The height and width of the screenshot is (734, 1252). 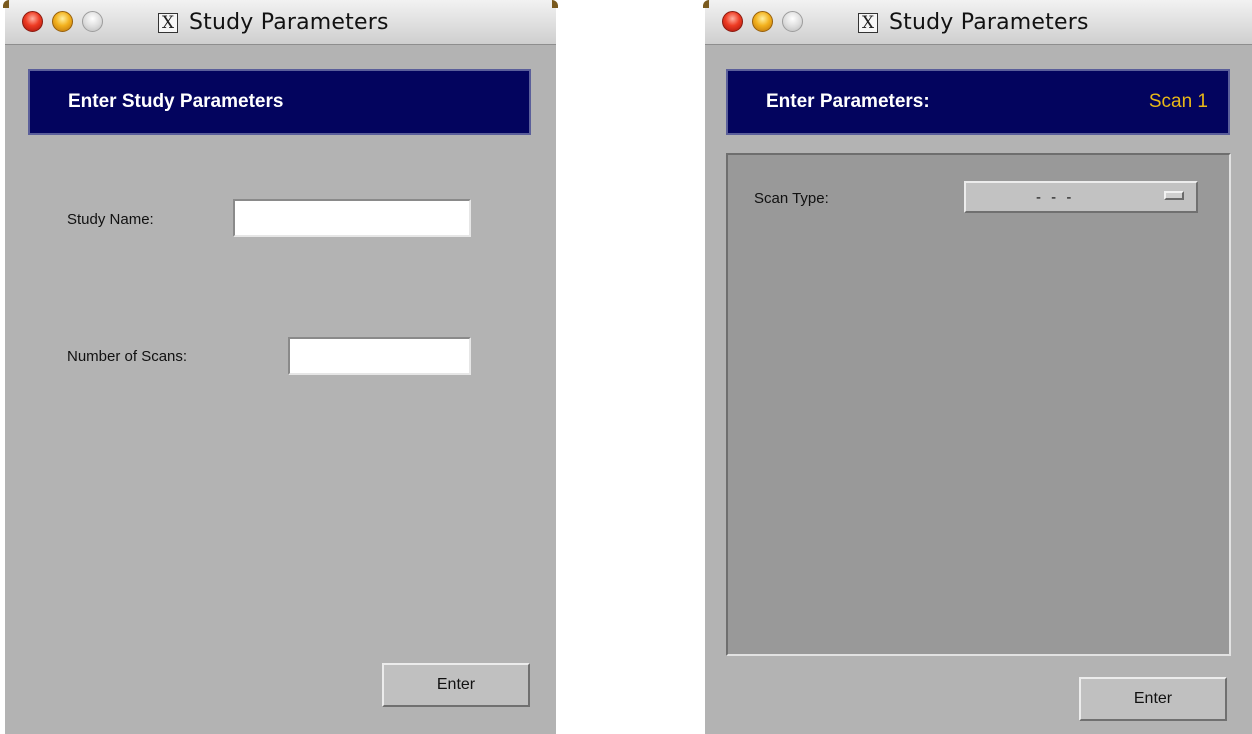 I want to click on banner-title: Enter Study Parameters, so click(x=176, y=101).